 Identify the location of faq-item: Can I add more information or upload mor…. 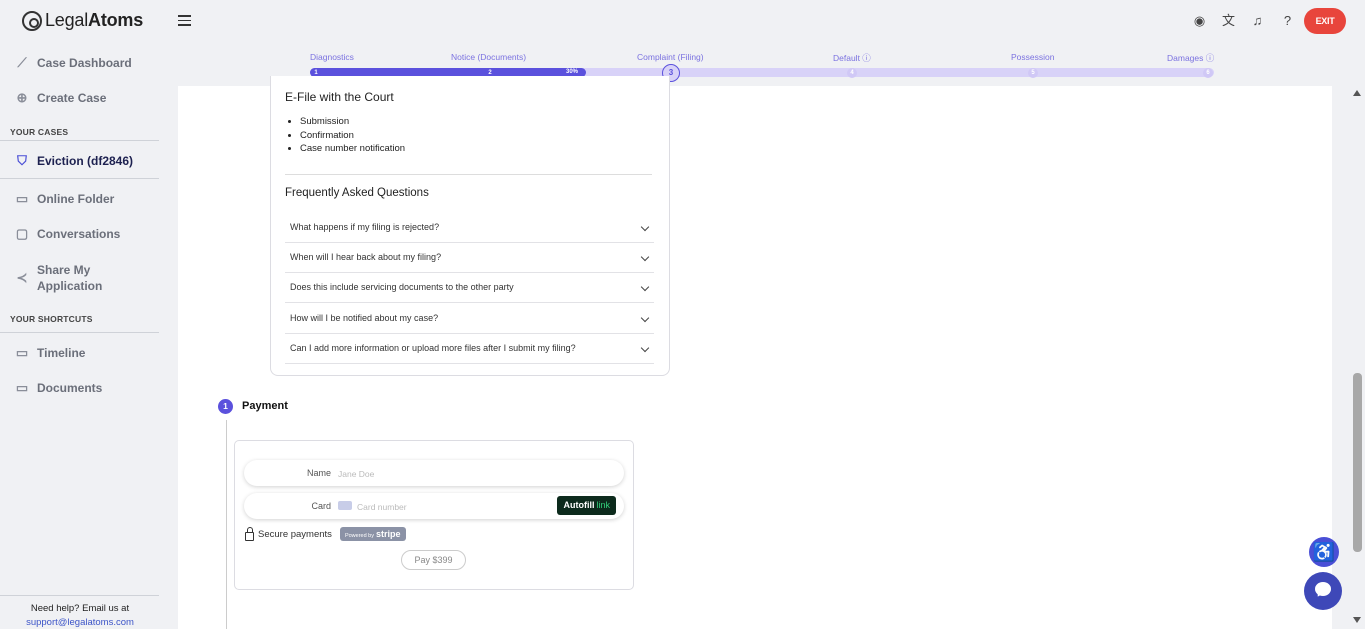
(469, 349).